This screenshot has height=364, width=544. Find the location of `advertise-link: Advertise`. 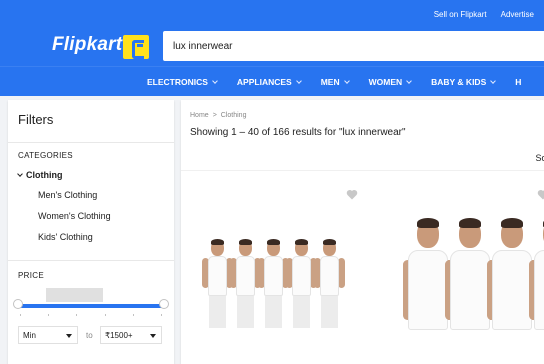

advertise-link: Advertise is located at coordinates (517, 14).